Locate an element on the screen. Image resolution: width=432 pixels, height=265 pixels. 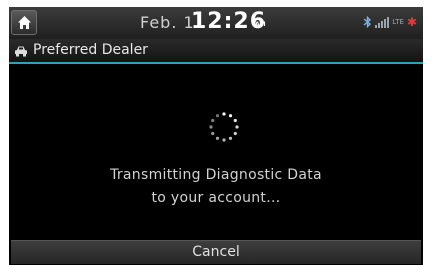
title-bar: Preferred Dealer is located at coordinates (216, 51).